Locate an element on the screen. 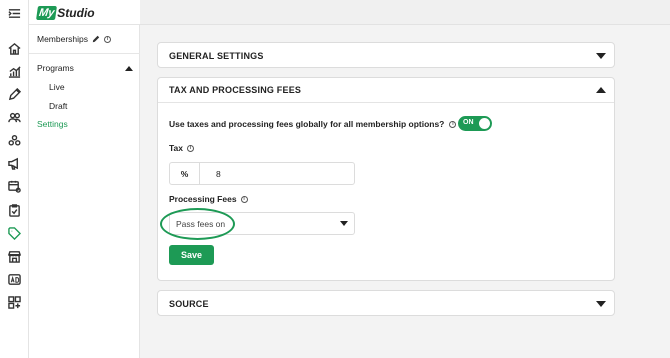 This screenshot has height=358, width=670. source-header: SOURCE is located at coordinates (386, 303).